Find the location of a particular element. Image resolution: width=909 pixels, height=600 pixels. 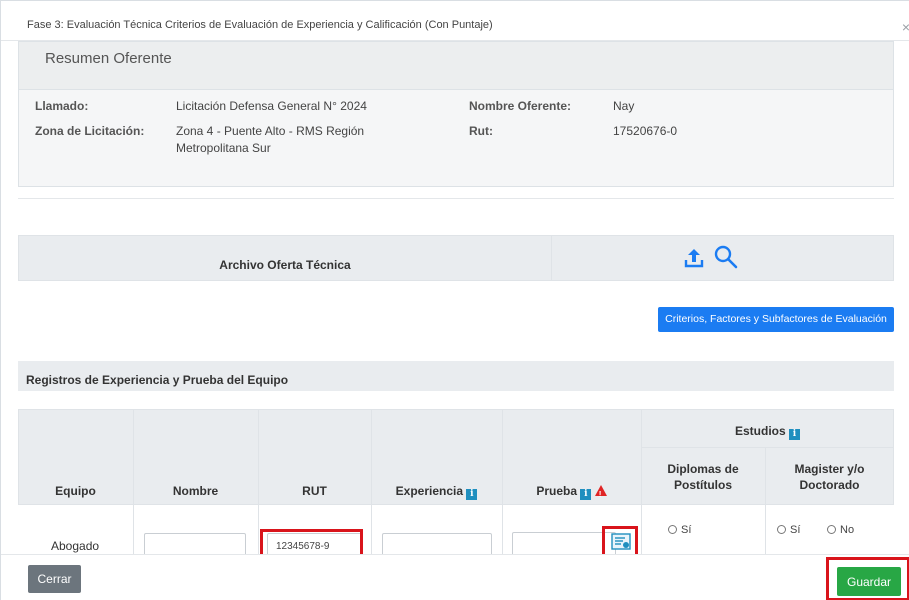

file-offer-label: Archivo Oferta Técnica is located at coordinates (285, 265).